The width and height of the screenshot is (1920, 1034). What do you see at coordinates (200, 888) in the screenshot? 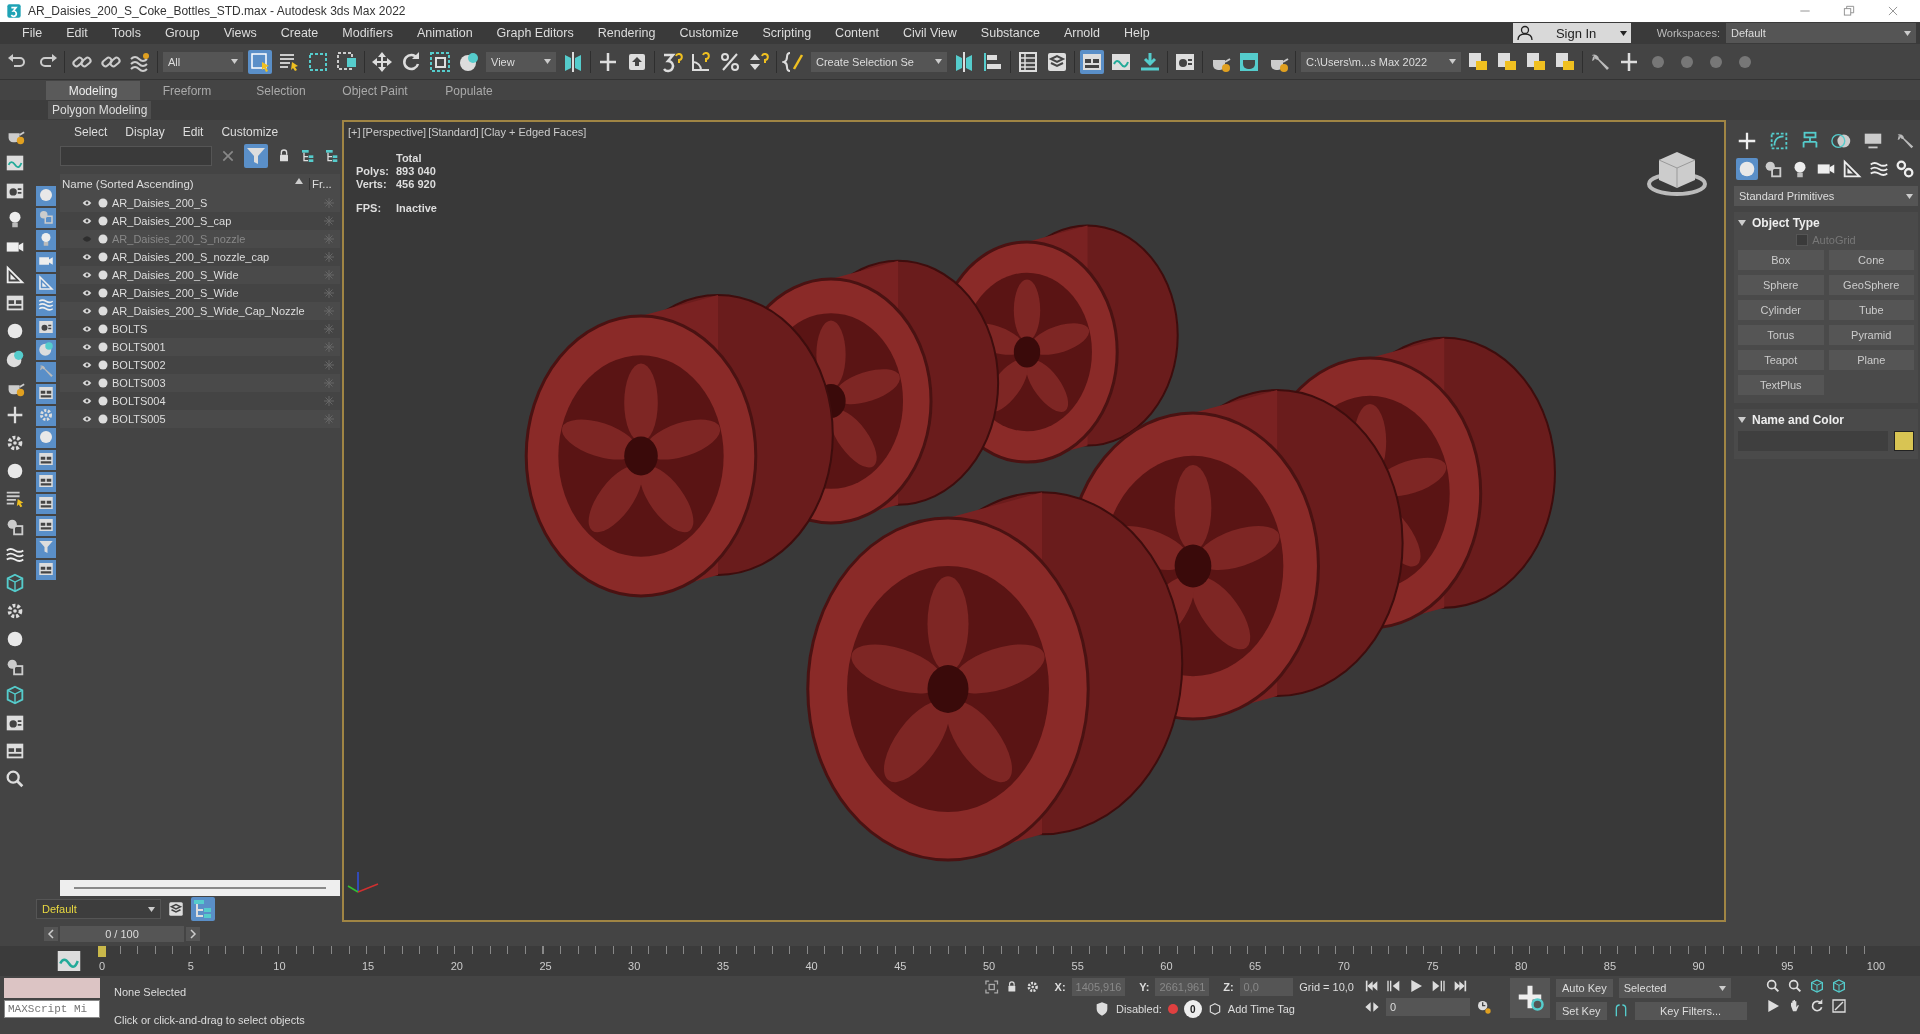
I see `horizontal-scrollbar` at bounding box center [200, 888].